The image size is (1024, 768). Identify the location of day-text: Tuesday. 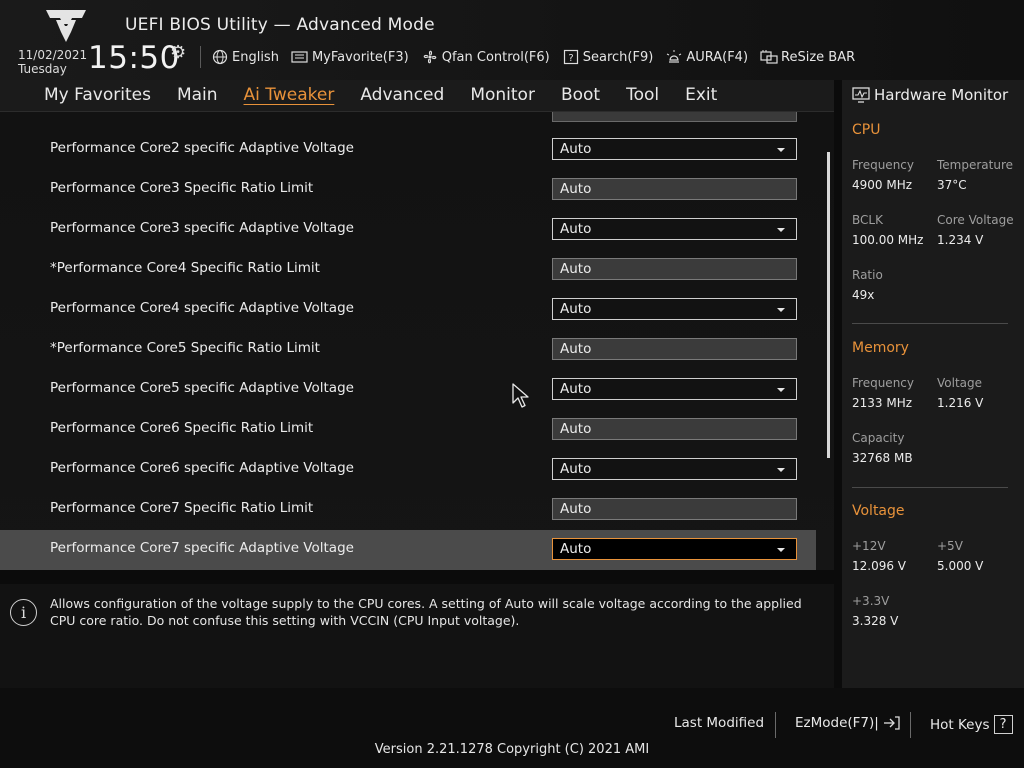
(42, 69).